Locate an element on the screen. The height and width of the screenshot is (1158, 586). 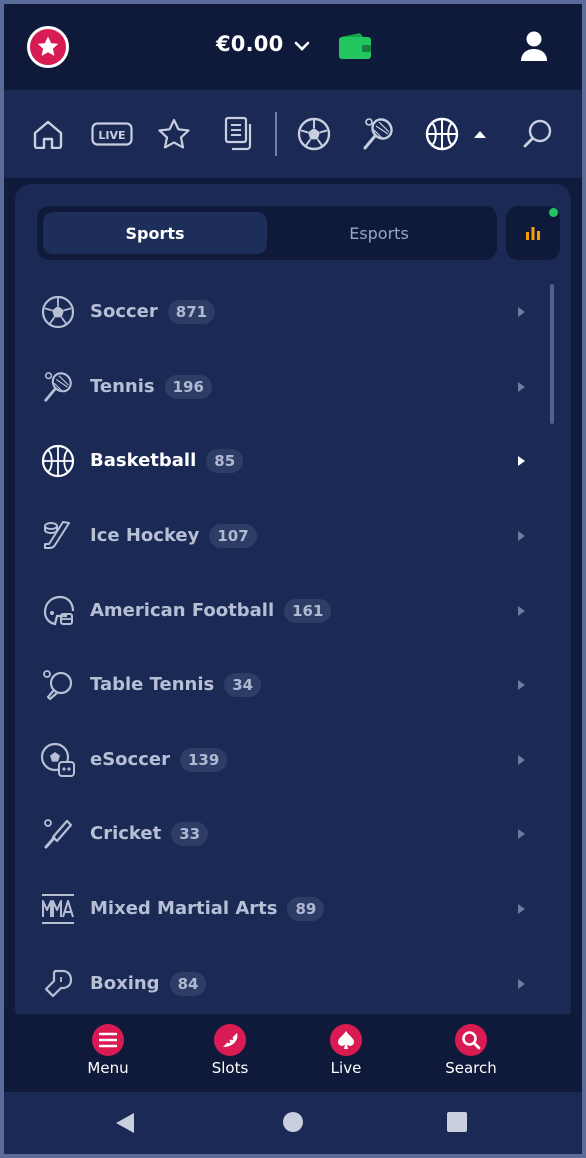
betslip-icon is located at coordinates (239, 134).